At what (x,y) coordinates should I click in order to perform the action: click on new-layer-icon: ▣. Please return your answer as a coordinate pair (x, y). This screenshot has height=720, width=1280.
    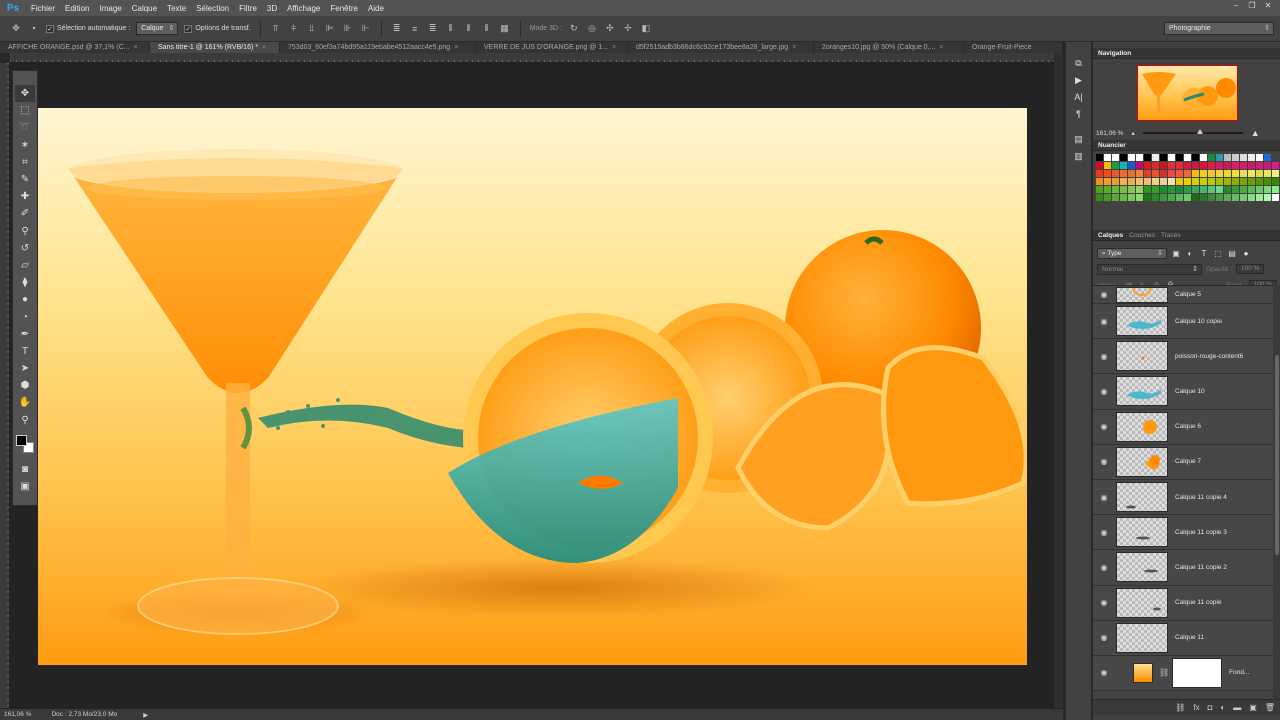
    Looking at the image, I should click on (1253, 707).